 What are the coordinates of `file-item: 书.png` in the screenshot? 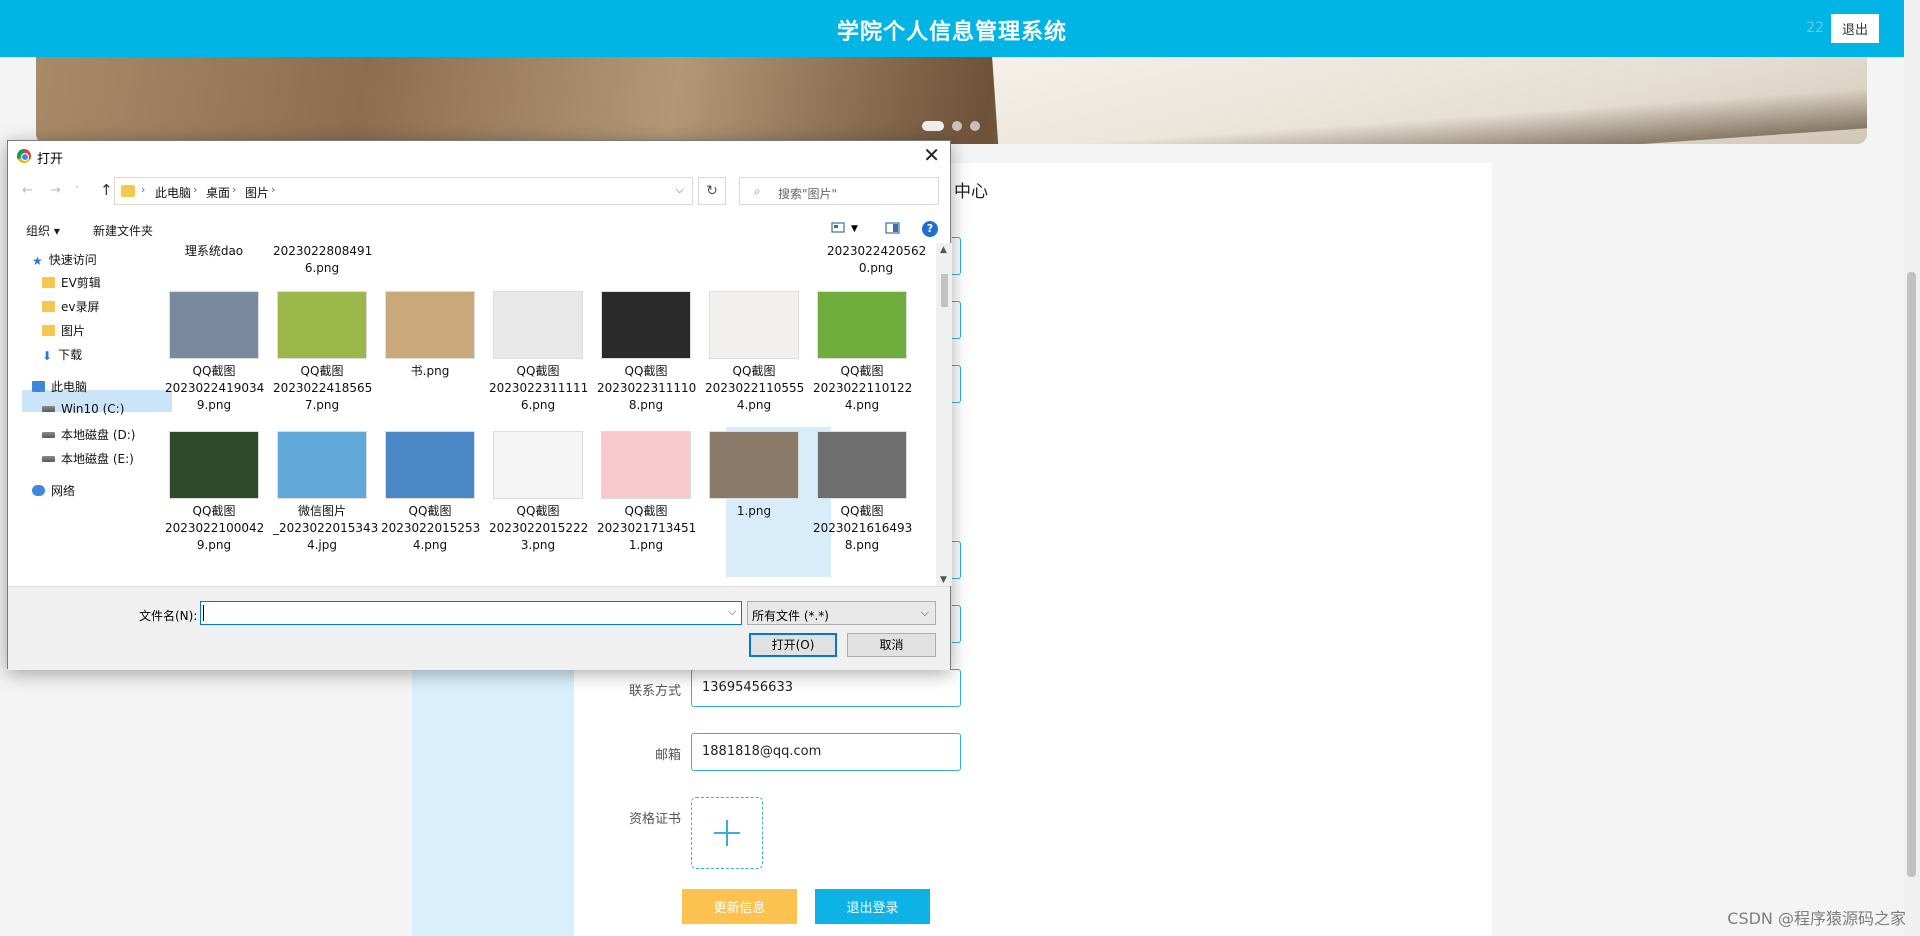 It's located at (430, 335).